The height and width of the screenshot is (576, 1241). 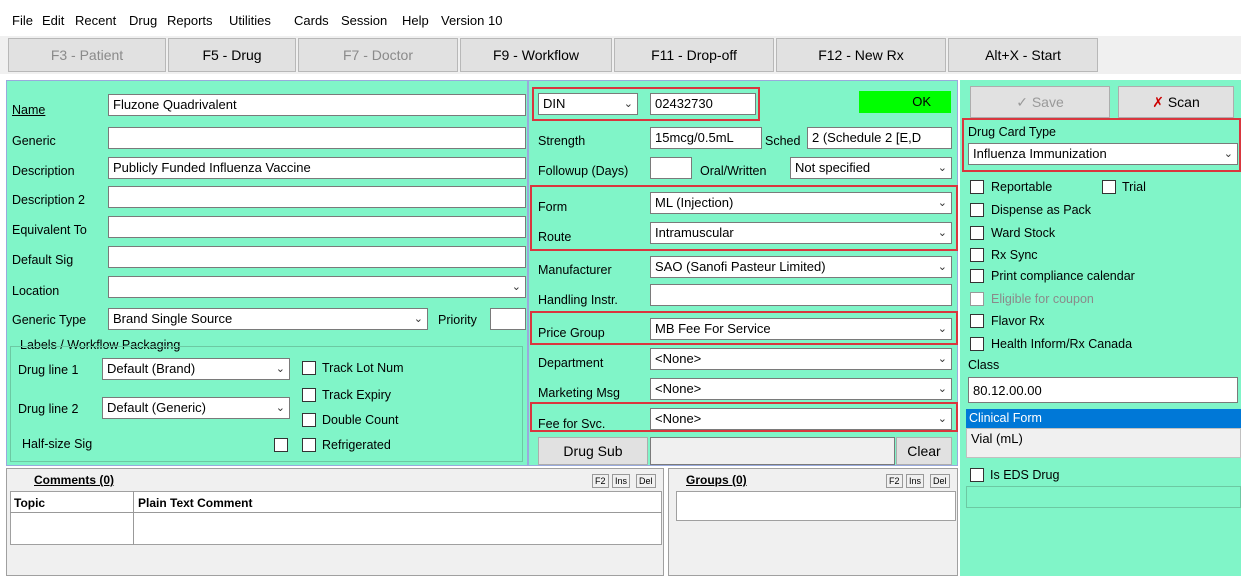 What do you see at coordinates (364, 20) in the screenshot?
I see `menu-session: Session` at bounding box center [364, 20].